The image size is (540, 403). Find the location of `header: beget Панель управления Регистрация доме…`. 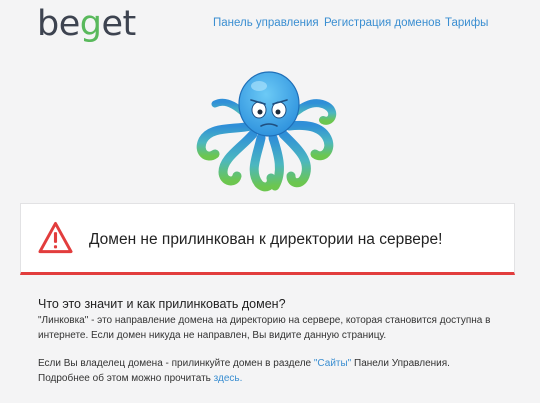

header: beget Панель управления Регистрация доме… is located at coordinates (270, 25).